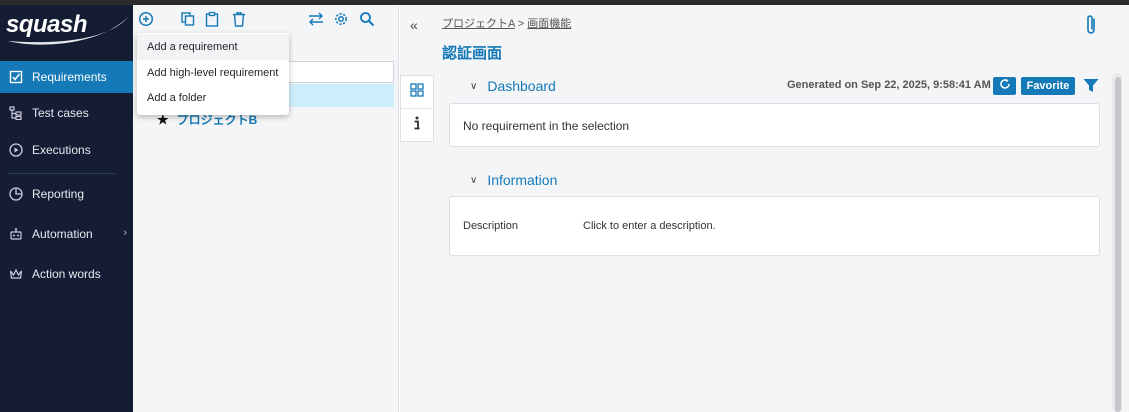  Describe the element at coordinates (316, 21) in the screenshot. I see `transfer-icon` at that location.